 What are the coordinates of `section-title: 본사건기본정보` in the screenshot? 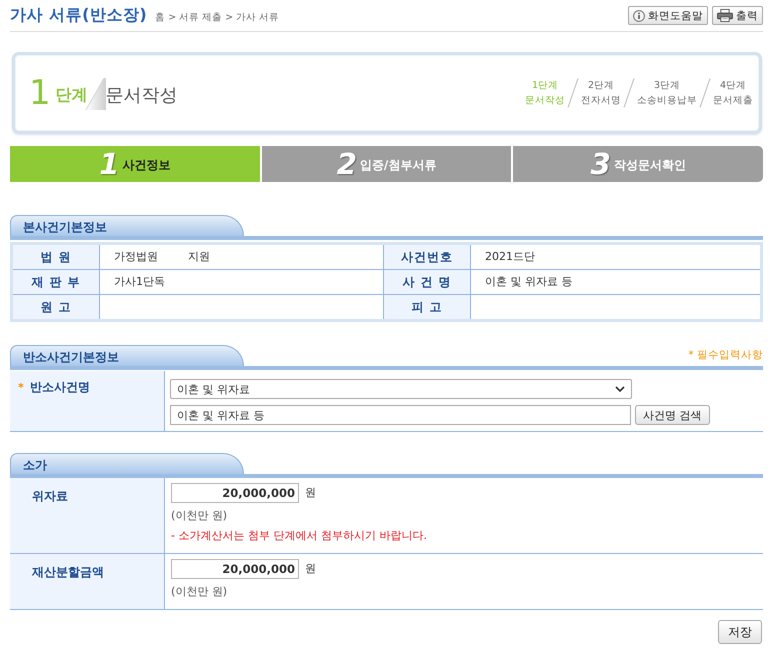 It's located at (127, 225).